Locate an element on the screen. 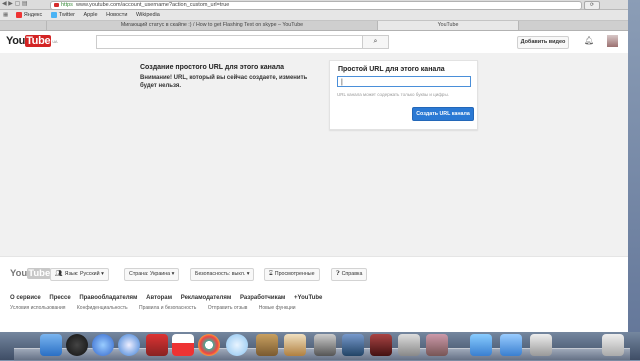  upload-button: Добавить видео is located at coordinates (543, 42).